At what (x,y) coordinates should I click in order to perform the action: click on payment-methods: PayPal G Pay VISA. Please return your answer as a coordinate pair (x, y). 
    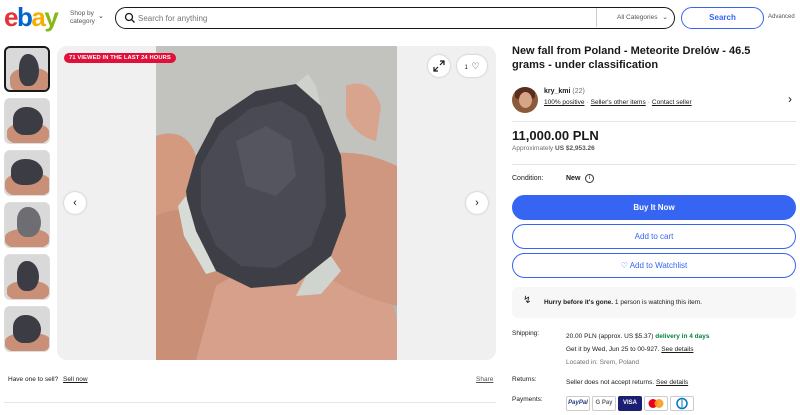
    Looking at the image, I should click on (631, 403).